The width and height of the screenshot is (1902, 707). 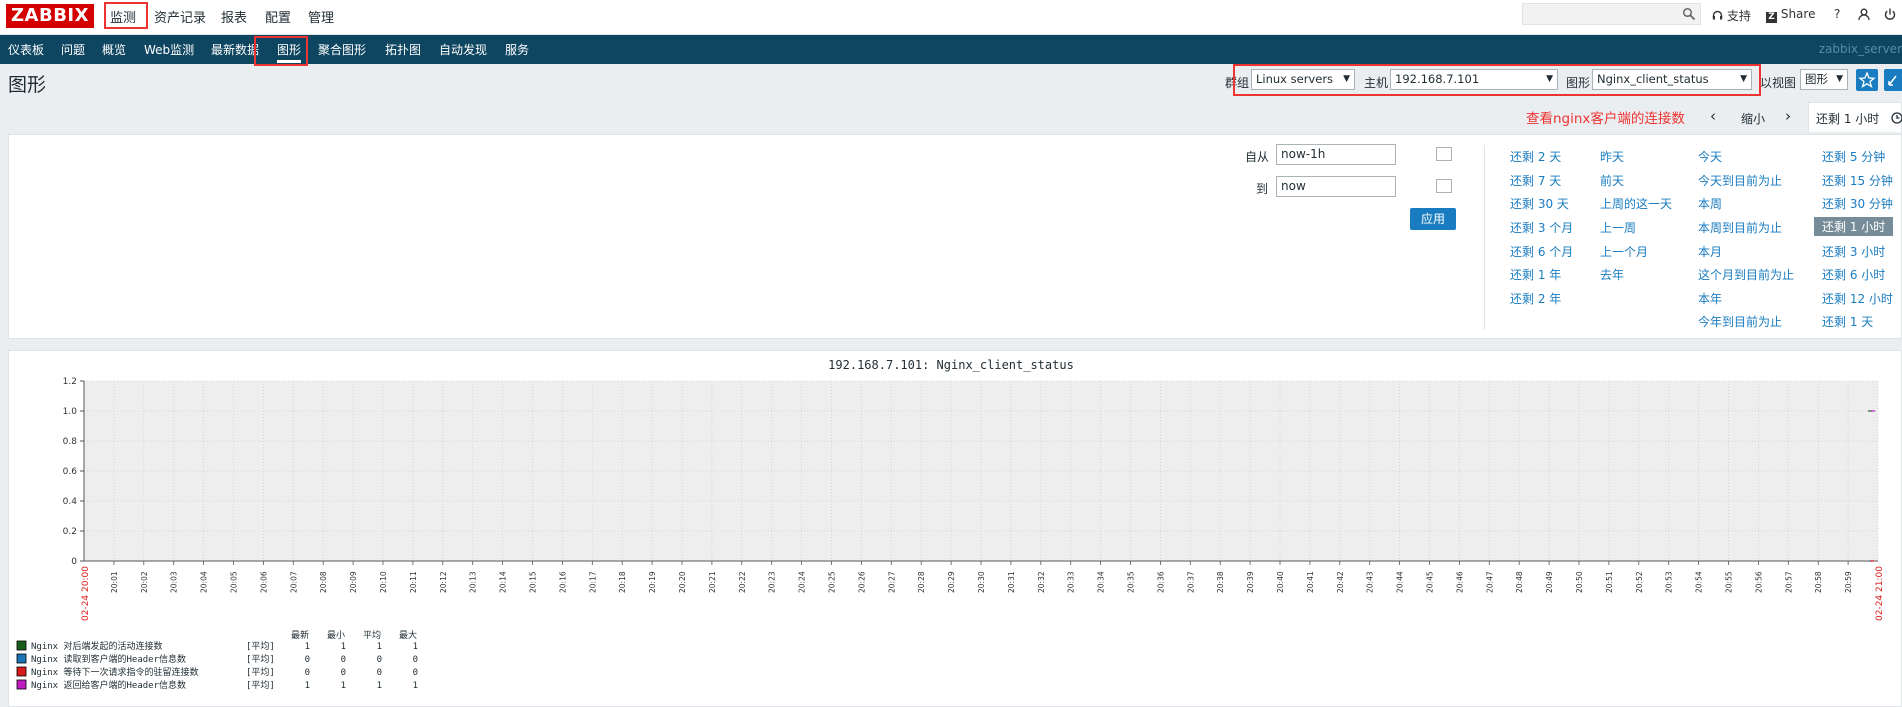 What do you see at coordinates (1612, 274) in the screenshot?
I see `quick-range-link: 去年` at bounding box center [1612, 274].